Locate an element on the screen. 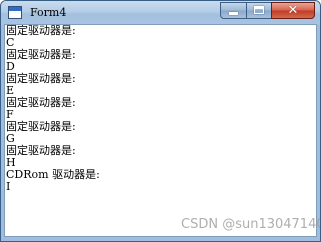  minimize-icon is located at coordinates (233, 13).